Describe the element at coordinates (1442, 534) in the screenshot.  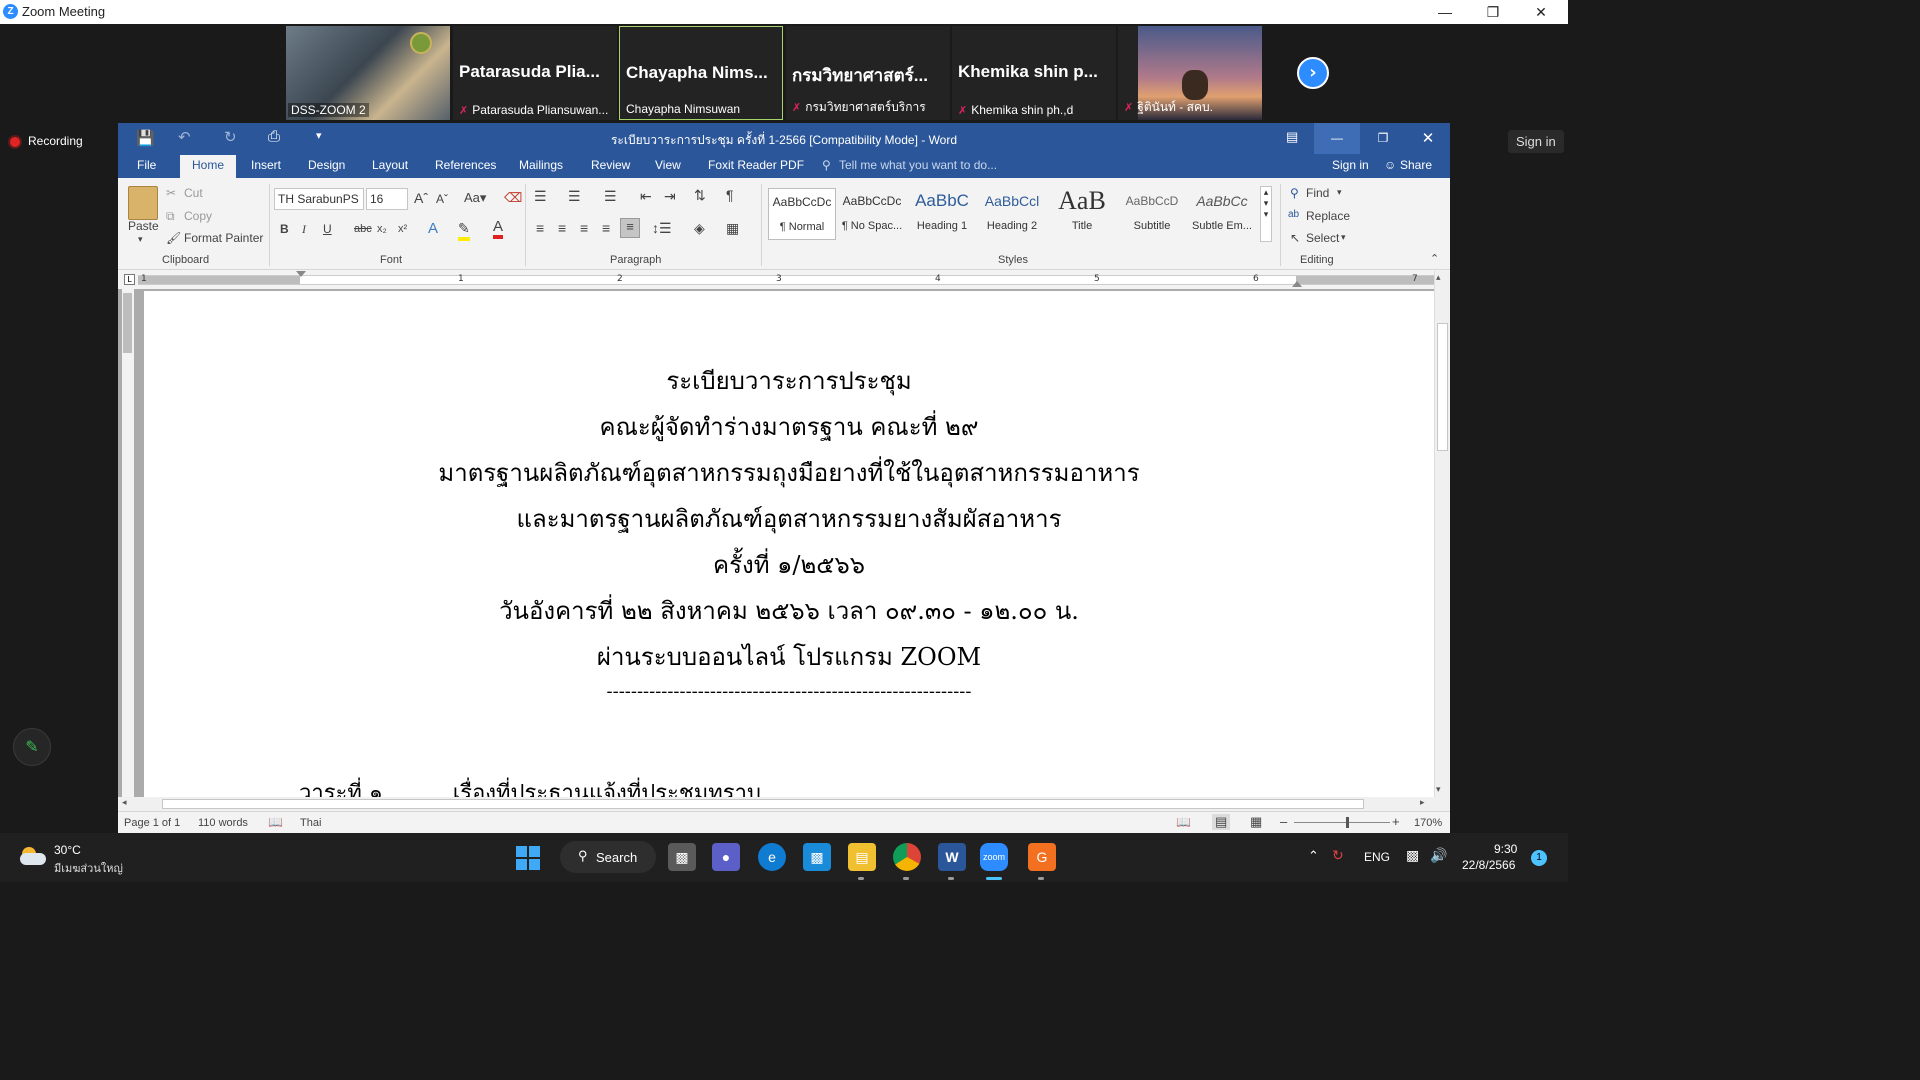
I see `vertical-scrollbar: ▴ ▾` at that location.